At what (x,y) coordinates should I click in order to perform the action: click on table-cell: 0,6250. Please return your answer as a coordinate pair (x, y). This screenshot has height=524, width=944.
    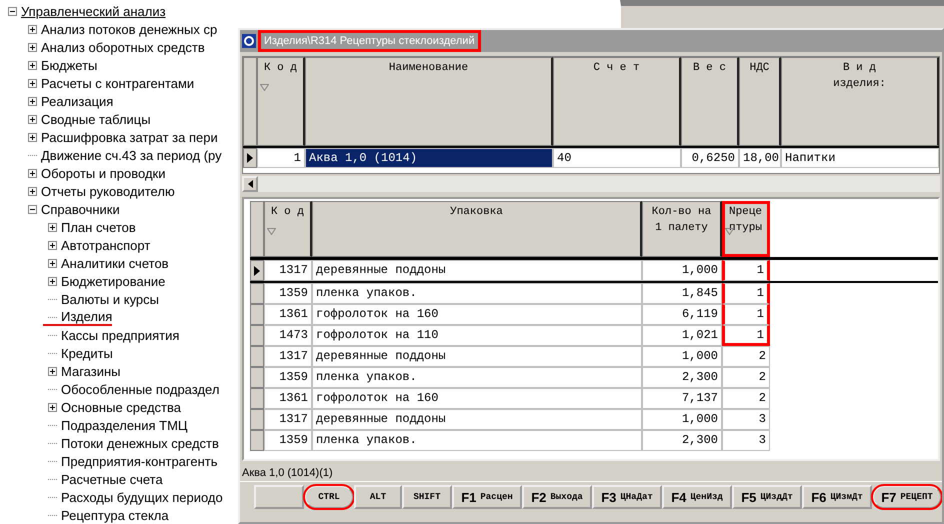
    Looking at the image, I should click on (710, 158).